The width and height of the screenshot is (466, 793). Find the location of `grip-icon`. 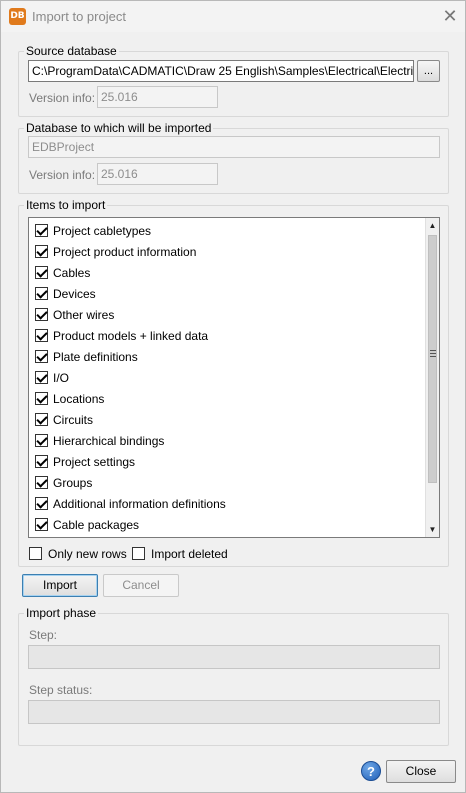

grip-icon is located at coordinates (433, 353).